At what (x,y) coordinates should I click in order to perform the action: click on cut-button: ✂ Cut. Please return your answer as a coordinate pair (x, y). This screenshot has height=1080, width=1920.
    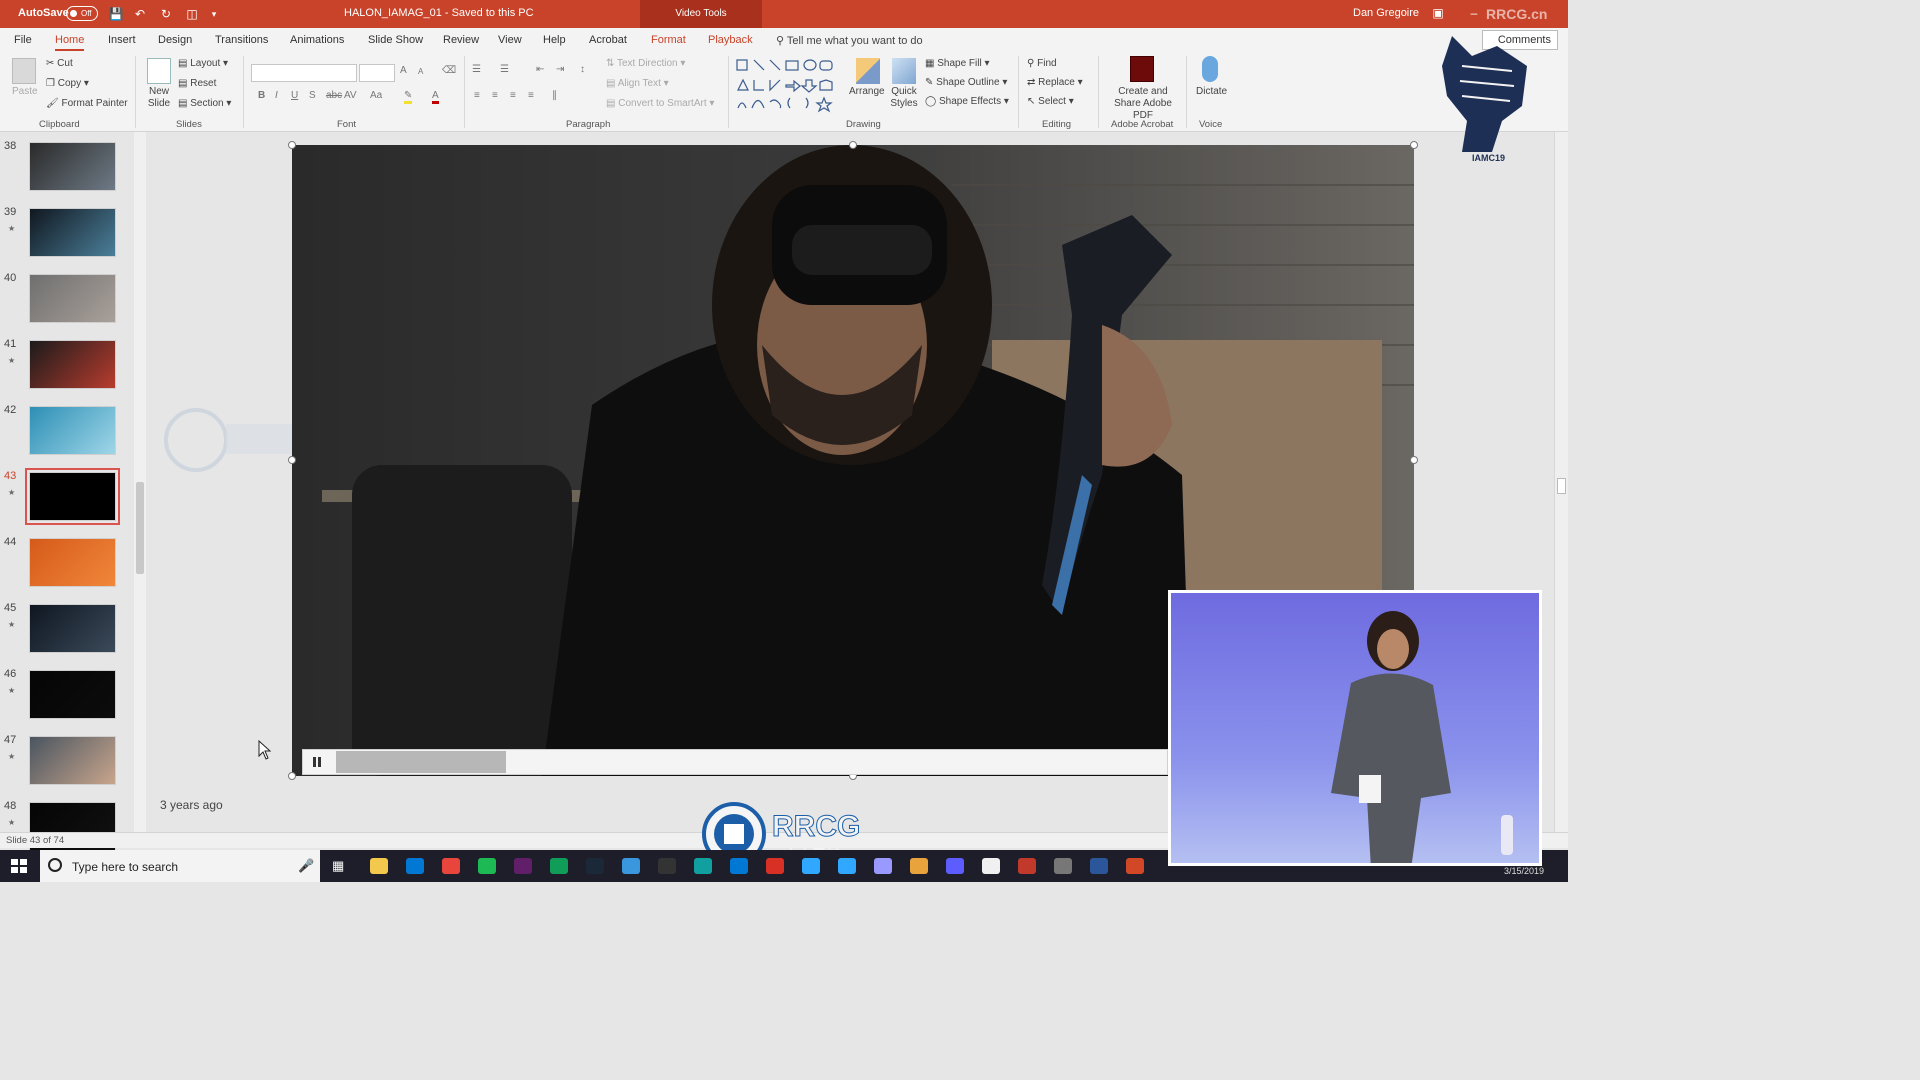
    Looking at the image, I should click on (59, 63).